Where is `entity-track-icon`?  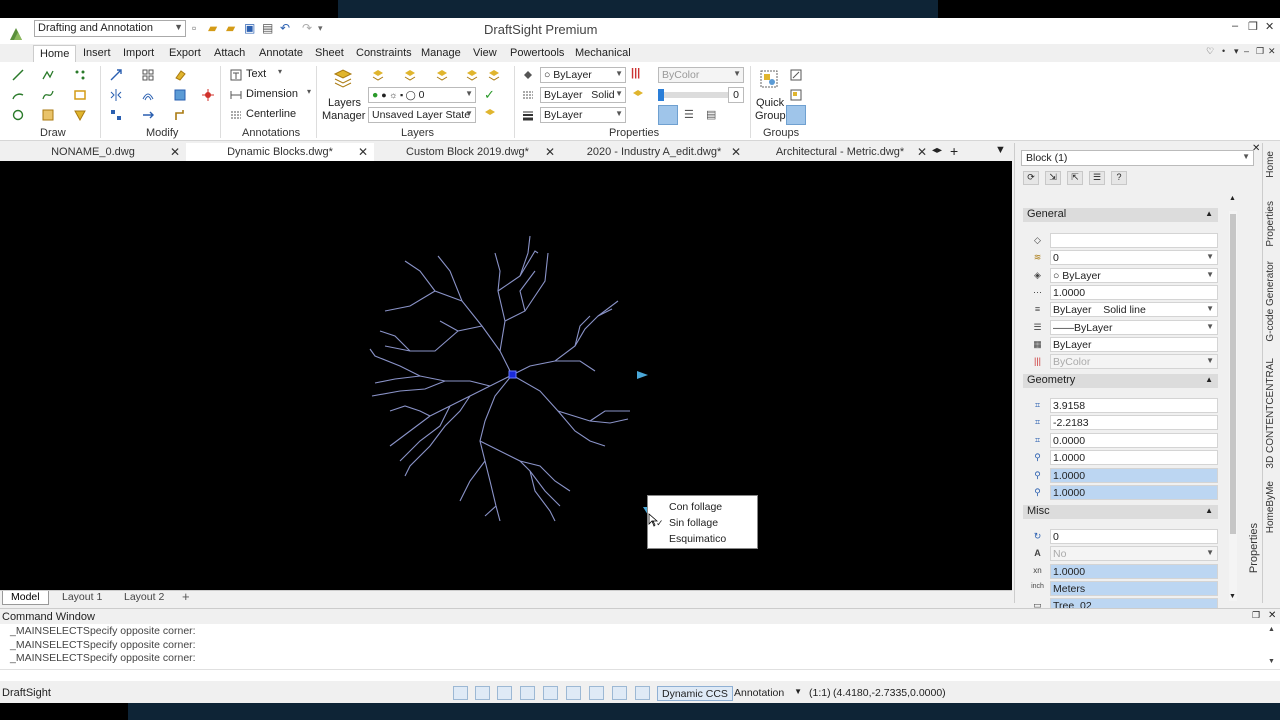 entity-track-icon is located at coordinates (596, 693).